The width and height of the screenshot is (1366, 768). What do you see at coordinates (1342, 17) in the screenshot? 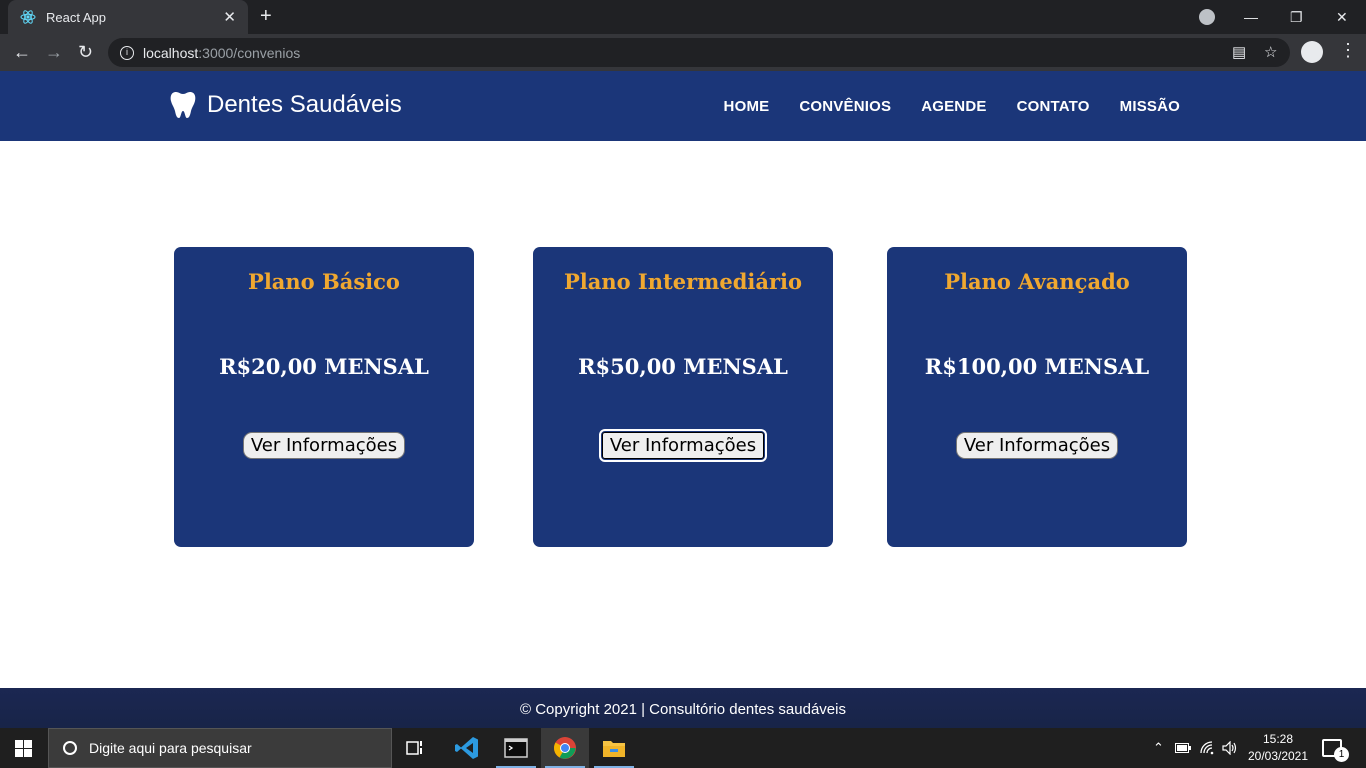
I see `window-close-button: ✕` at bounding box center [1342, 17].